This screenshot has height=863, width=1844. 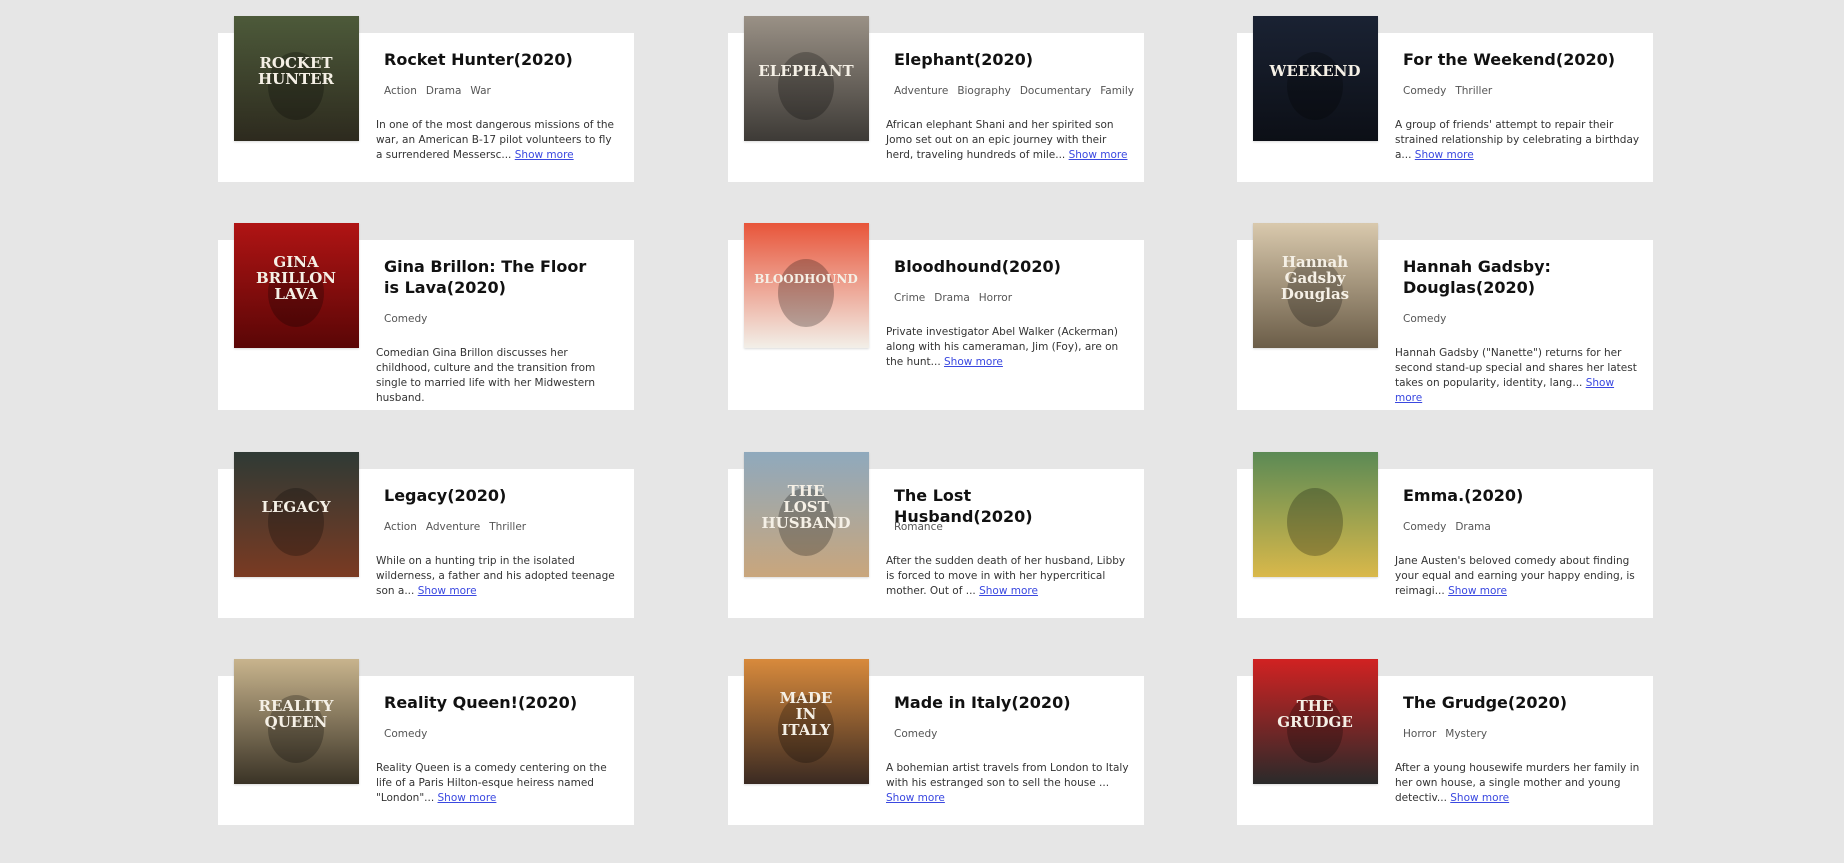 I want to click on svg-text: HUNTER, so click(x=296, y=79).